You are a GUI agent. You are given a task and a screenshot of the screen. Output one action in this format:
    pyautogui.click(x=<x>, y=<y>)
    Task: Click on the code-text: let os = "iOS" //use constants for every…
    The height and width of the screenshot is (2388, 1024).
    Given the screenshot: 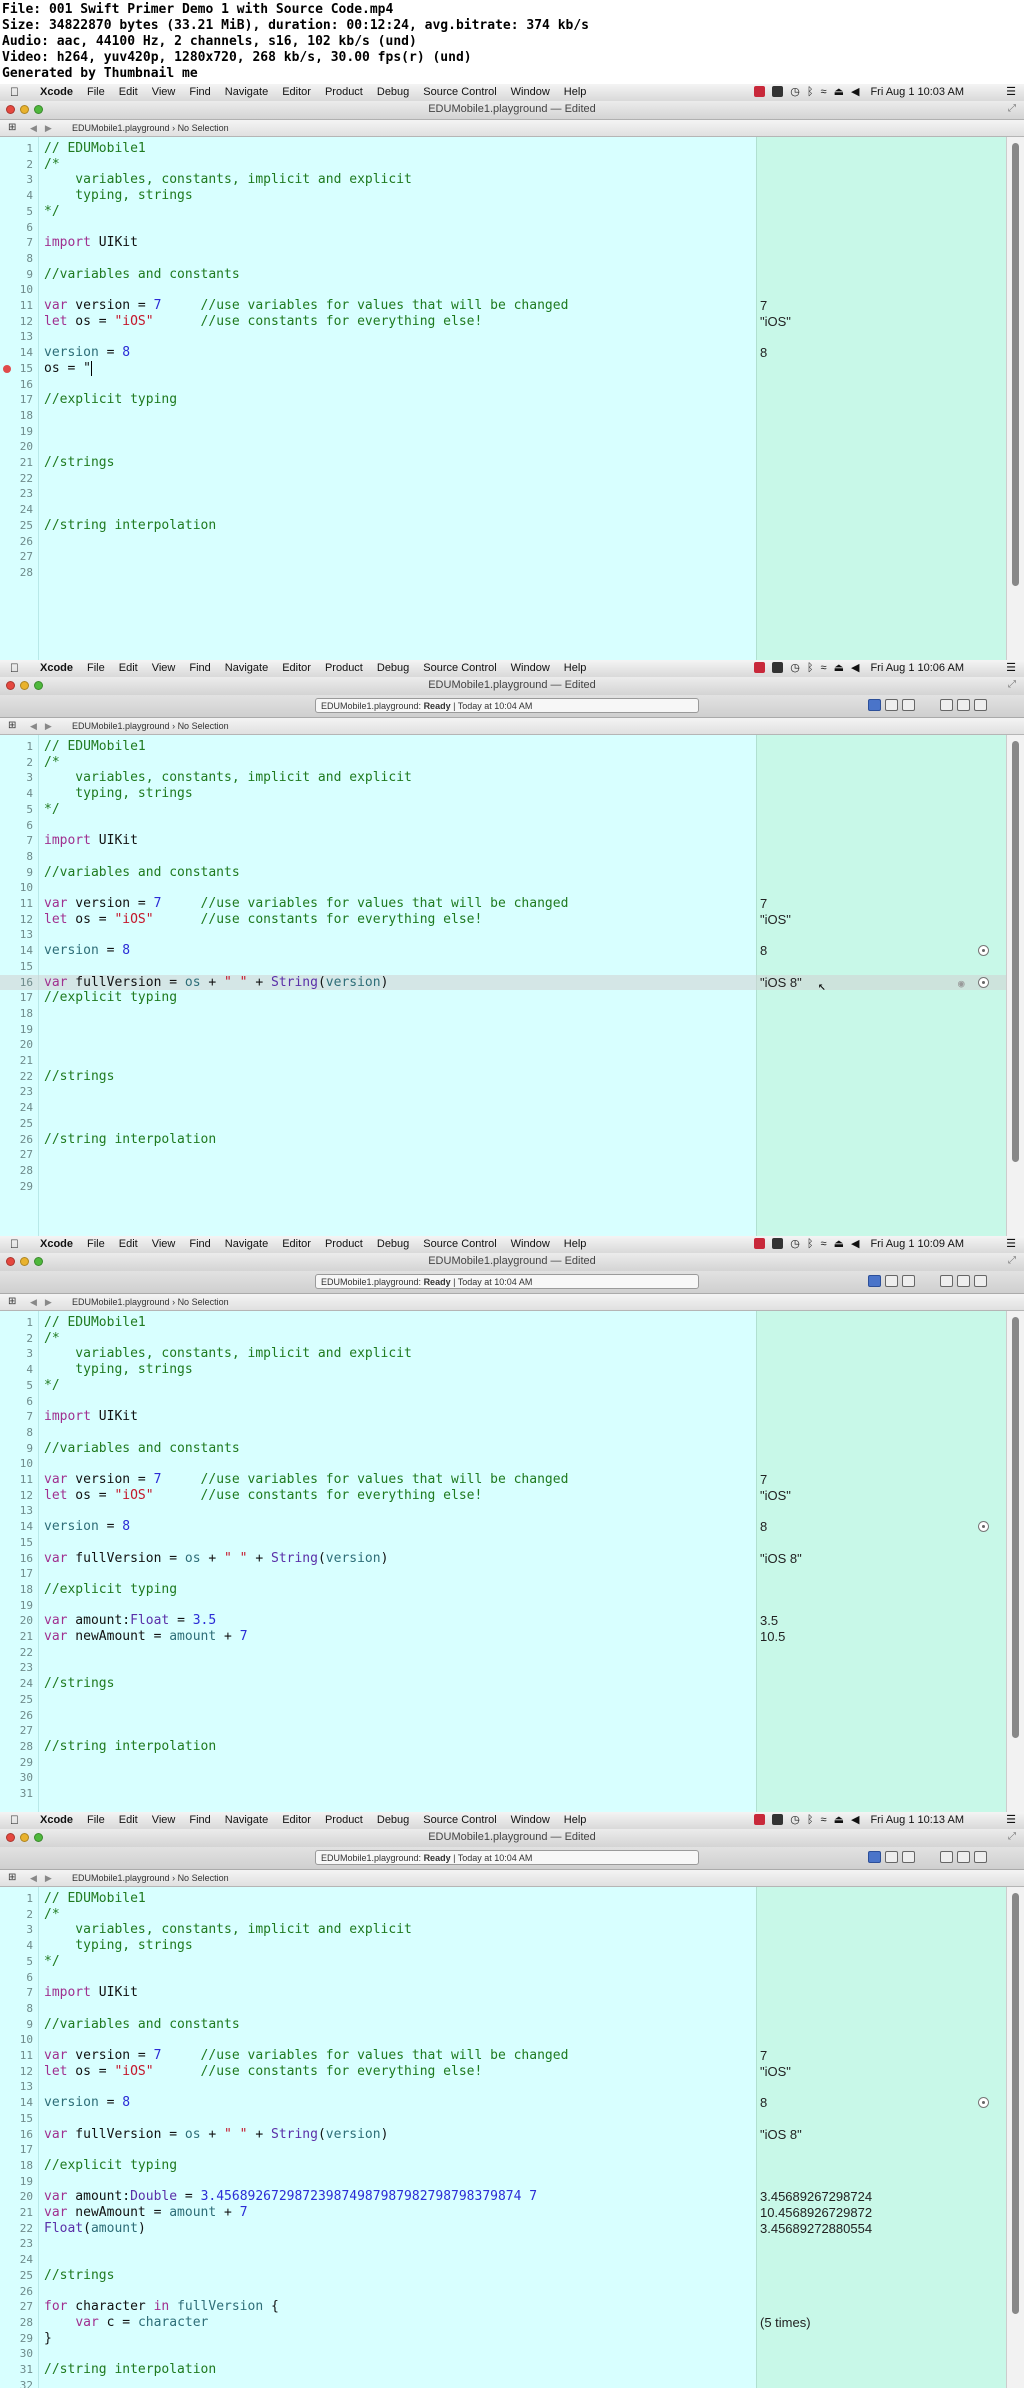 What is the action you would take?
    pyautogui.click(x=263, y=322)
    